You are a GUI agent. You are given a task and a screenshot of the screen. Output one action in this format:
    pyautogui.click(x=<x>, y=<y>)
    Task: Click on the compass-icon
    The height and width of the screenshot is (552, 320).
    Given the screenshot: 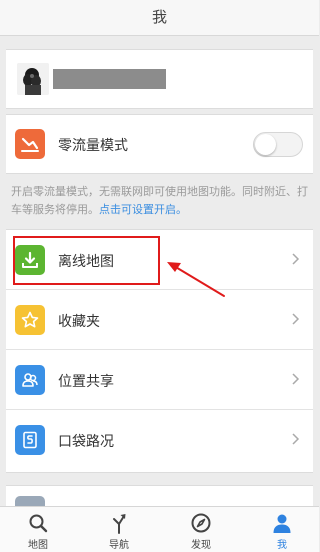 What is the action you would take?
    pyautogui.click(x=201, y=523)
    